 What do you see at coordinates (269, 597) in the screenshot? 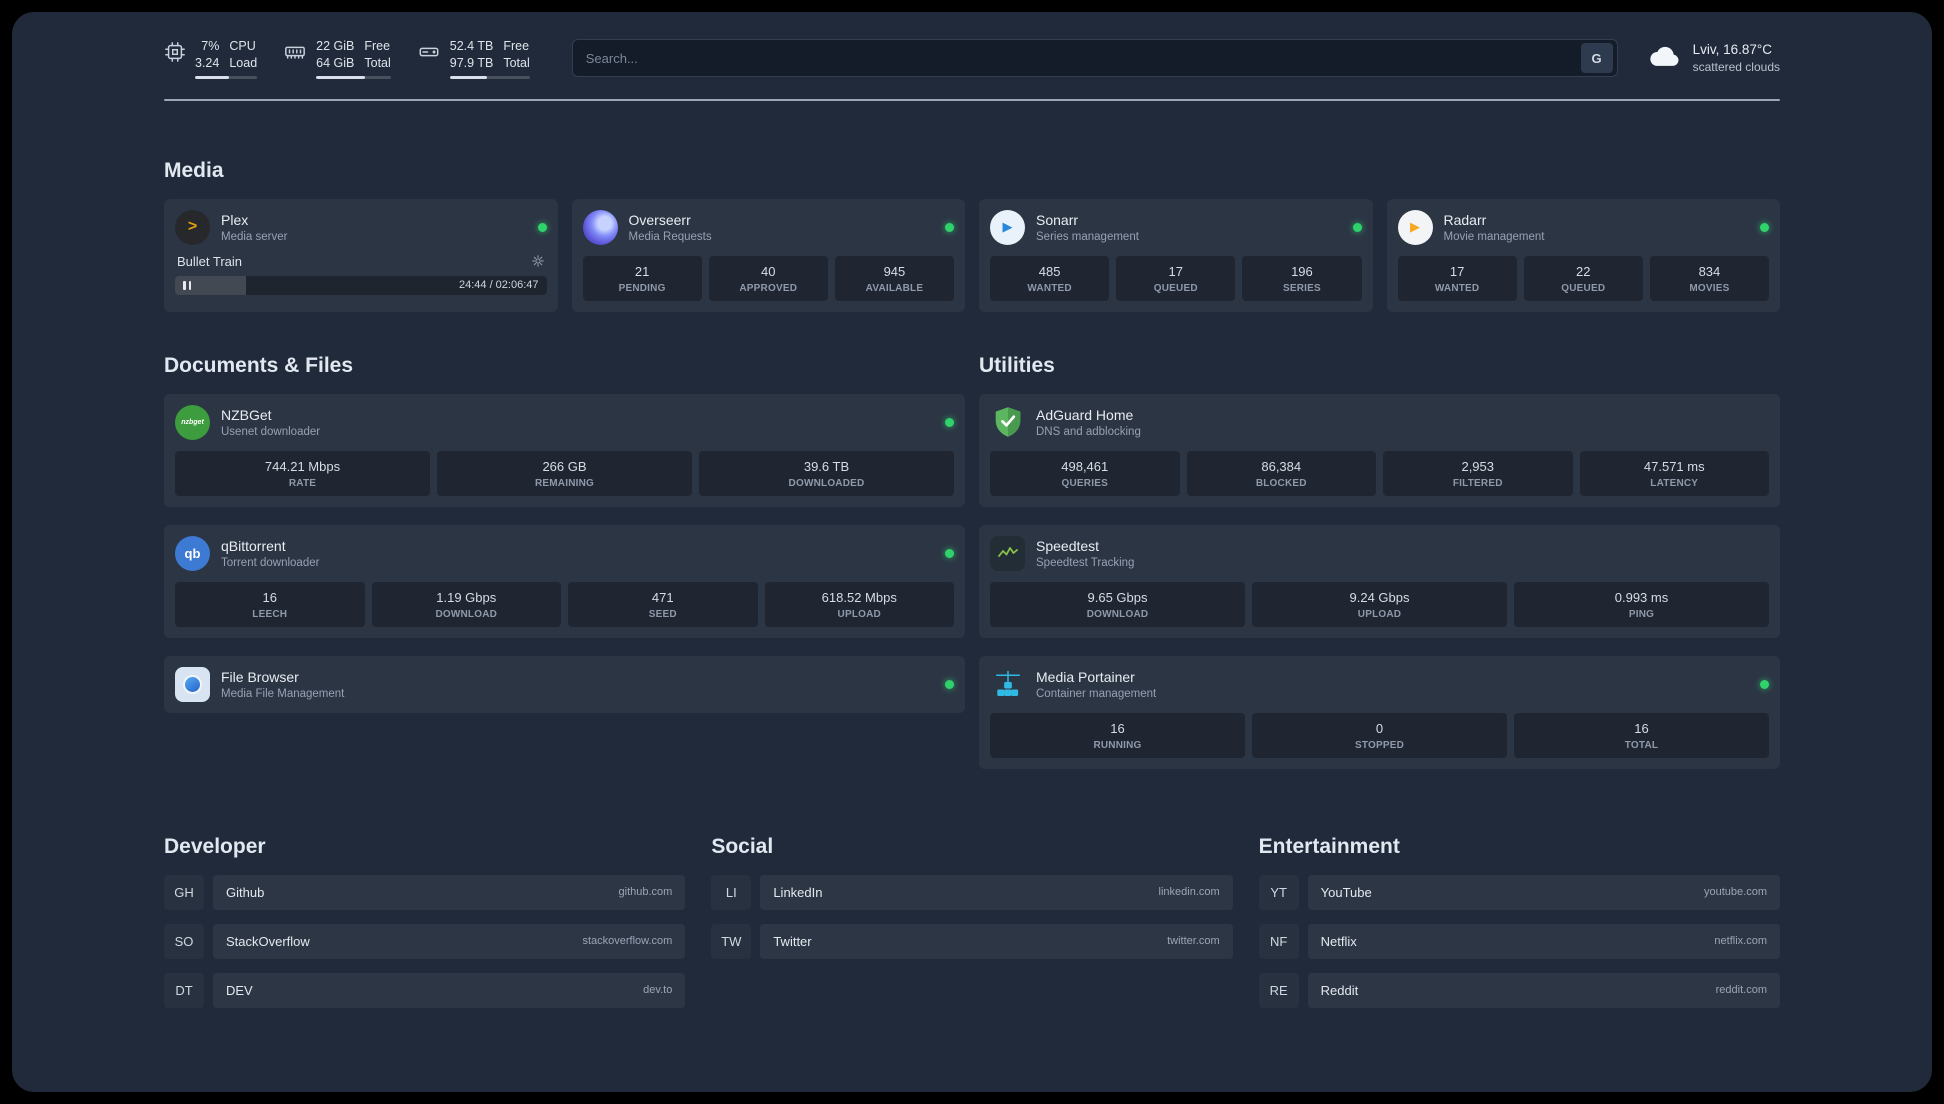
I see `stat-value: 16` at bounding box center [269, 597].